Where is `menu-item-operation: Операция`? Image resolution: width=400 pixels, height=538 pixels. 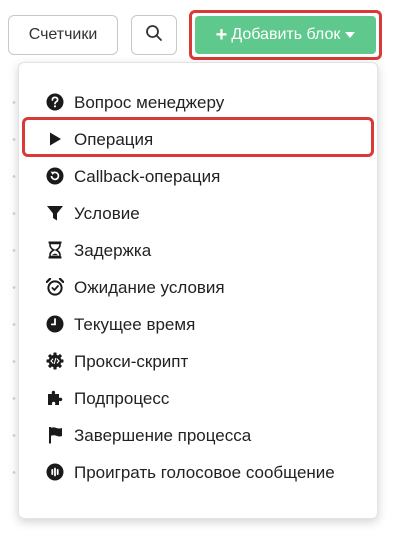 menu-item-operation: Операция is located at coordinates (198, 139).